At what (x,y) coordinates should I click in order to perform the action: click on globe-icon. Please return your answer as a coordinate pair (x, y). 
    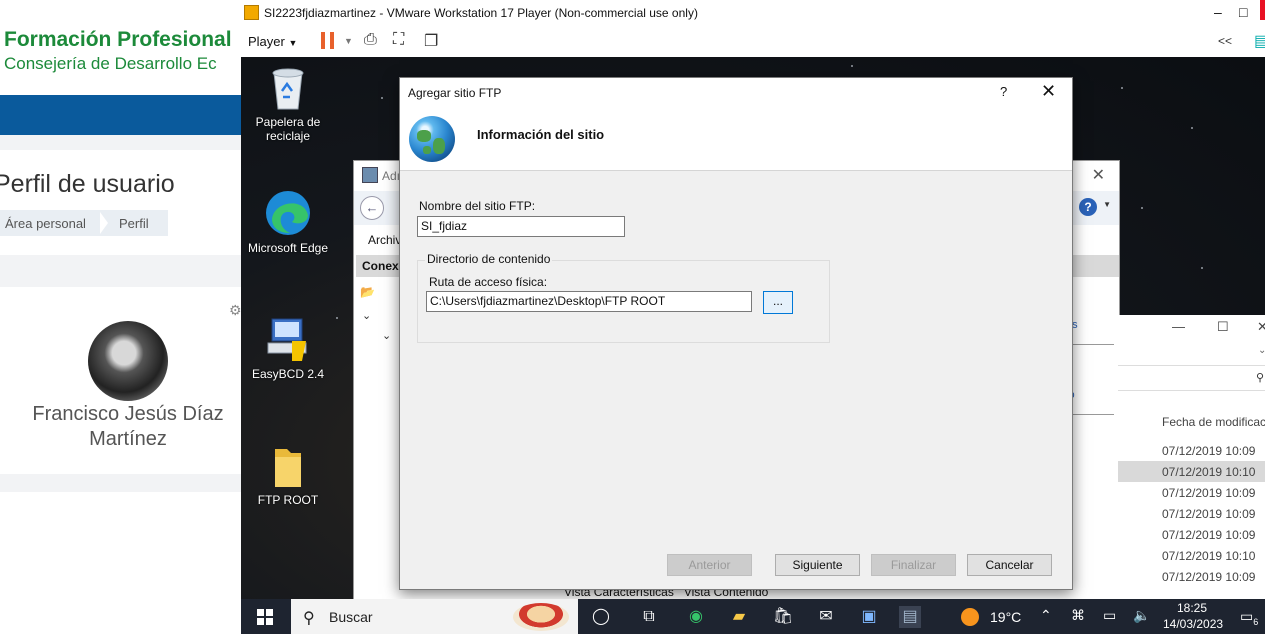
    Looking at the image, I should click on (432, 139).